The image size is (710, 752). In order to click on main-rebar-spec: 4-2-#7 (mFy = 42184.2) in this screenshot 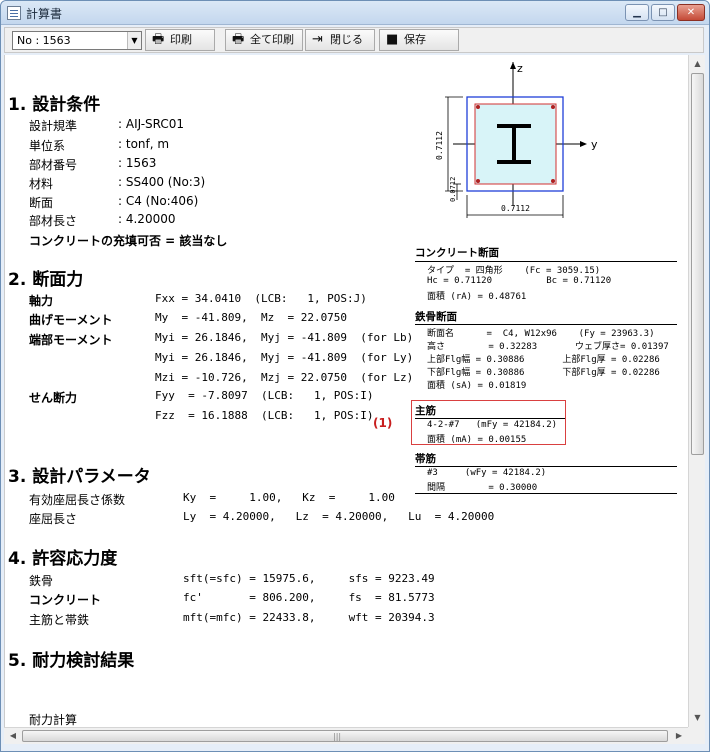, I will do `click(492, 425)`.